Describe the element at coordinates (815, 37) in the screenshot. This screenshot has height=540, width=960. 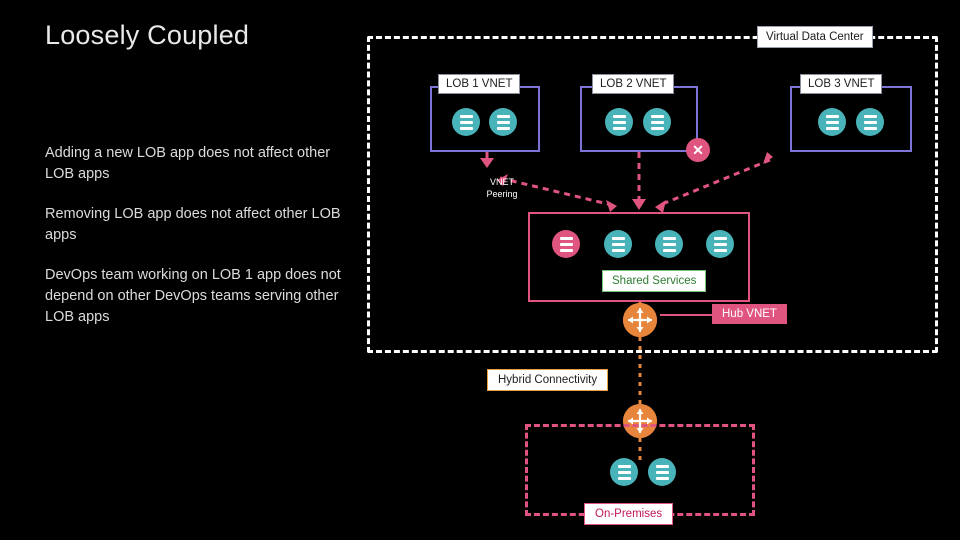
I see `virtual-data-center-label: Virtual Data Center` at that location.